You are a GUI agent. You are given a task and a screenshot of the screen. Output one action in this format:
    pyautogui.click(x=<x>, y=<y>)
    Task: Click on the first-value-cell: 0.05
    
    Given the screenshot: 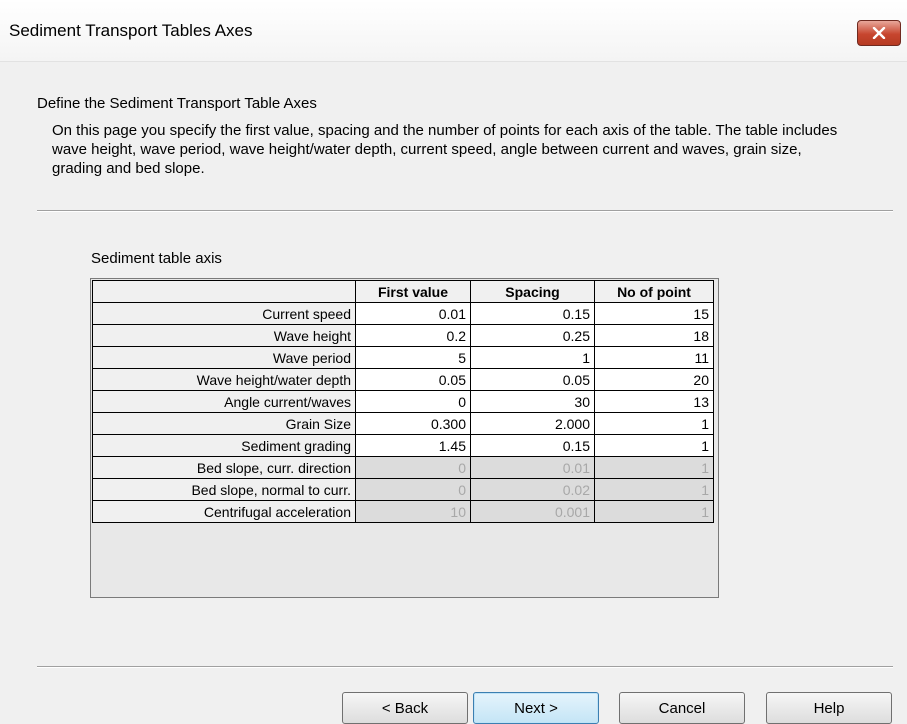 What is the action you would take?
    pyautogui.click(x=413, y=379)
    